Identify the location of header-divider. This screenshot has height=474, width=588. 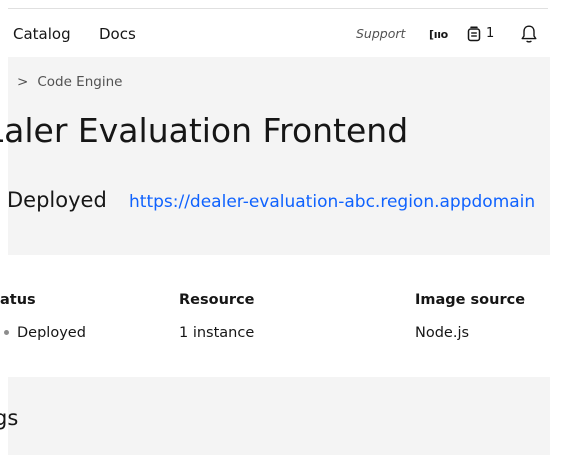
(278, 8).